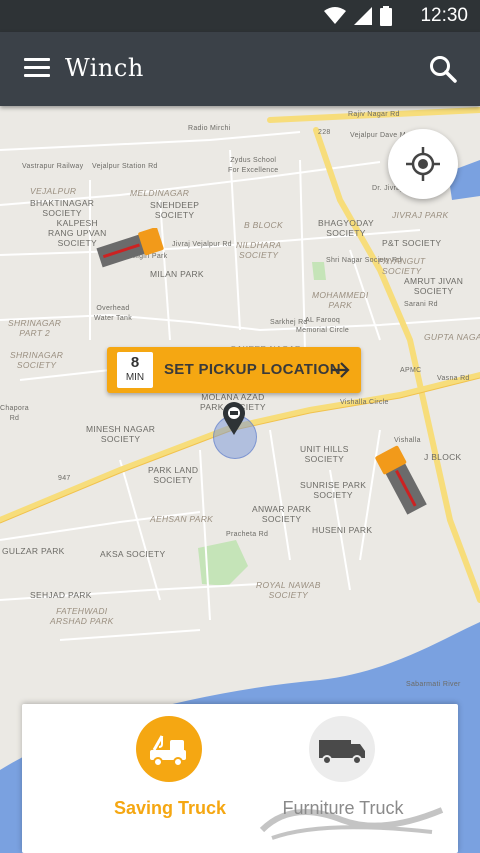 Image resolution: width=480 pixels, height=853 pixels. Describe the element at coordinates (37, 360) in the screenshot. I see `map-label: SHRINAGAR SOCIETY` at that location.